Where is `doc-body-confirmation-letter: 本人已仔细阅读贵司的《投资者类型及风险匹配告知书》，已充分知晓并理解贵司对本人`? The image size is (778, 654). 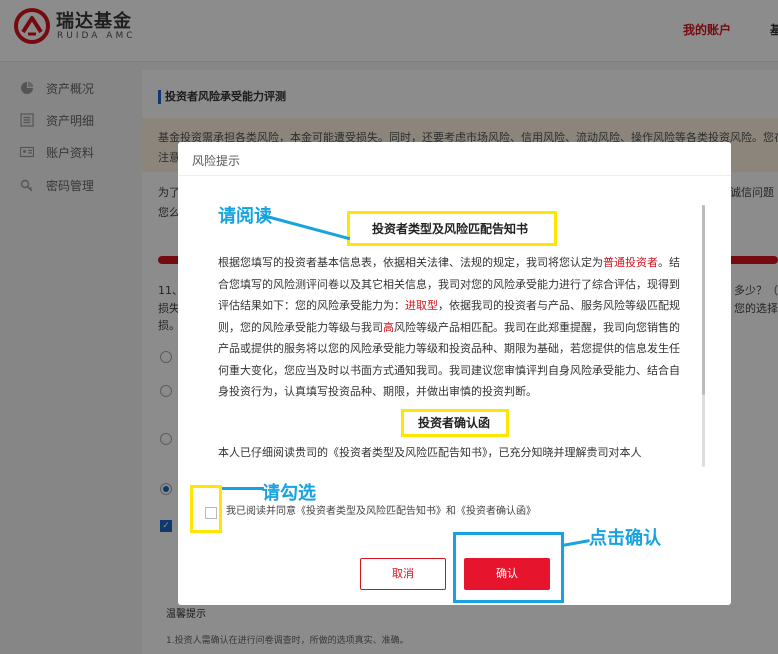 doc-body-confirmation-letter: 本人已仔细阅读贵司的《投资者类型及风险匹配告知书》，已充分知晓并理解贵司对本人 is located at coordinates (430, 452).